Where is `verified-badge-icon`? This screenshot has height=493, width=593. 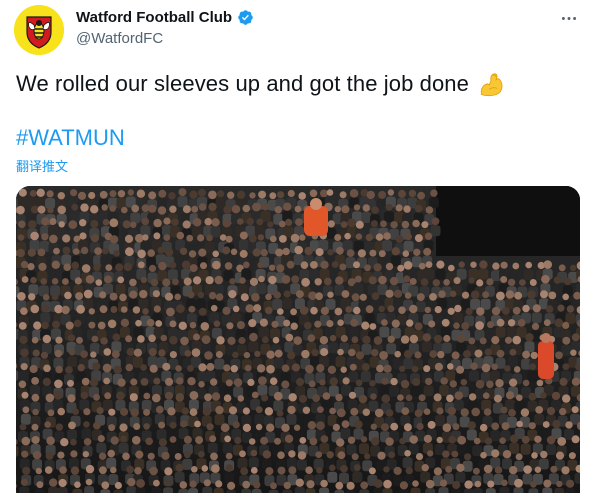 verified-badge-icon is located at coordinates (245, 17).